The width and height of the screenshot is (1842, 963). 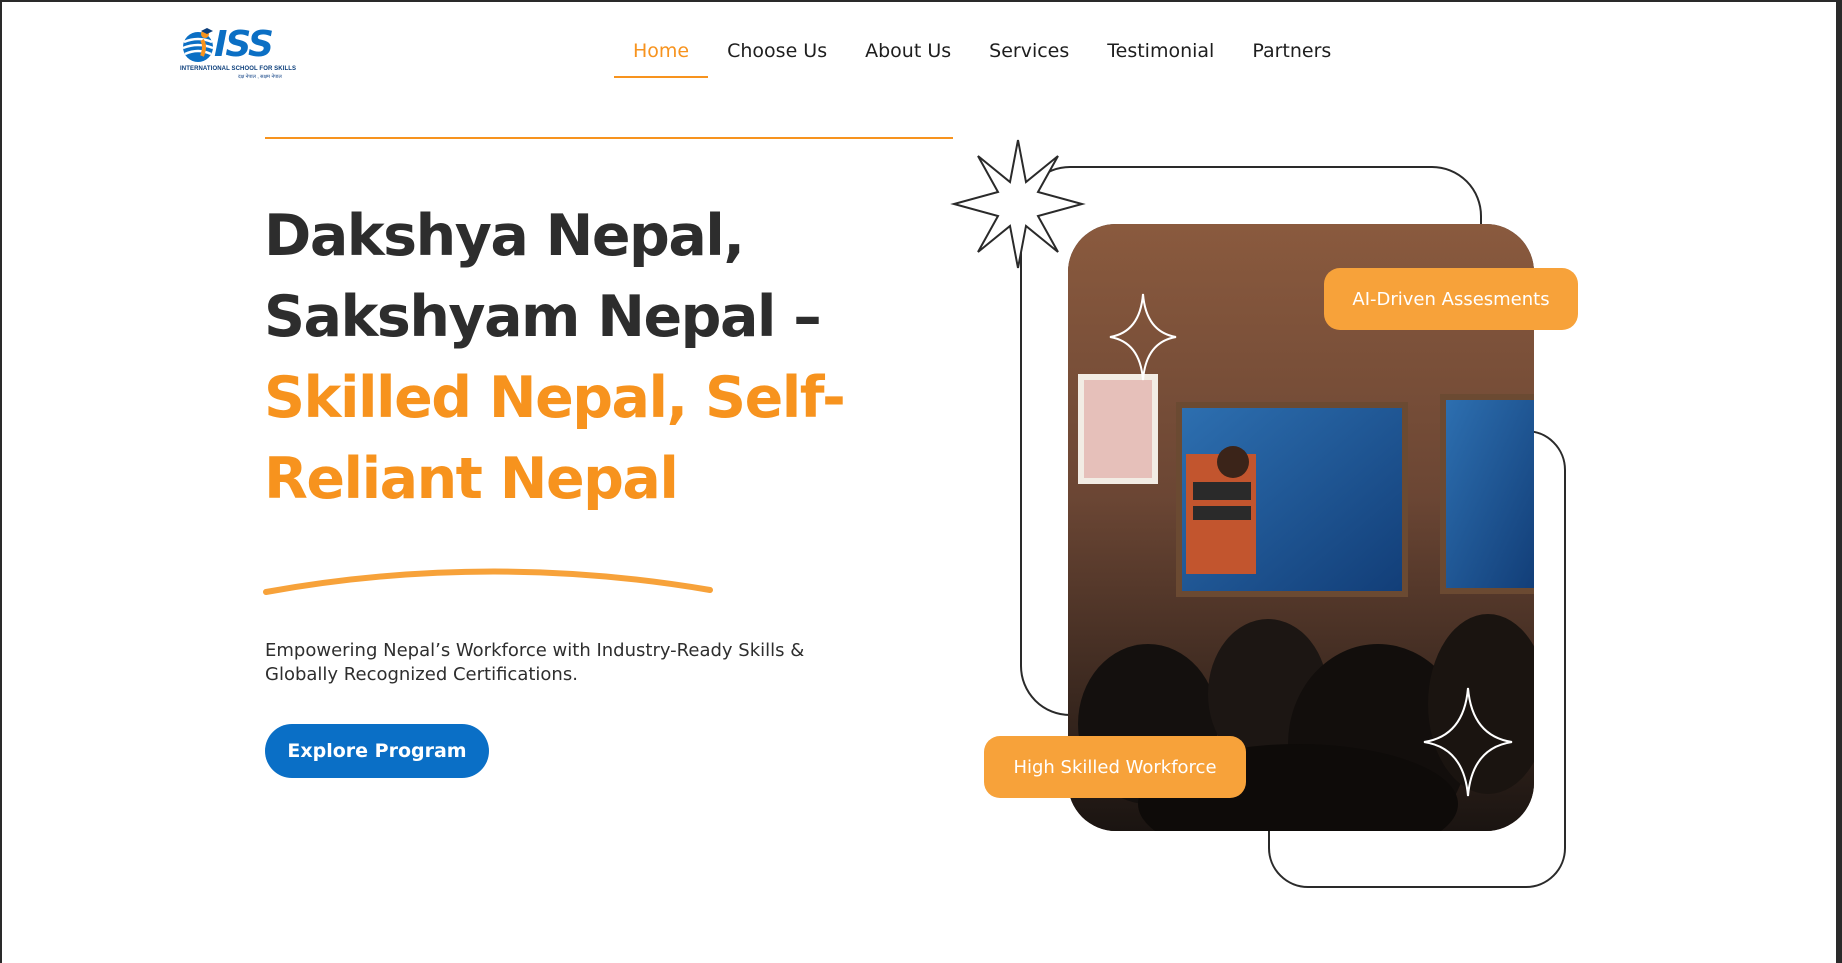 What do you see at coordinates (1115, 767) in the screenshot?
I see `skilled-workforce-badge: High Skilled Workforce` at bounding box center [1115, 767].